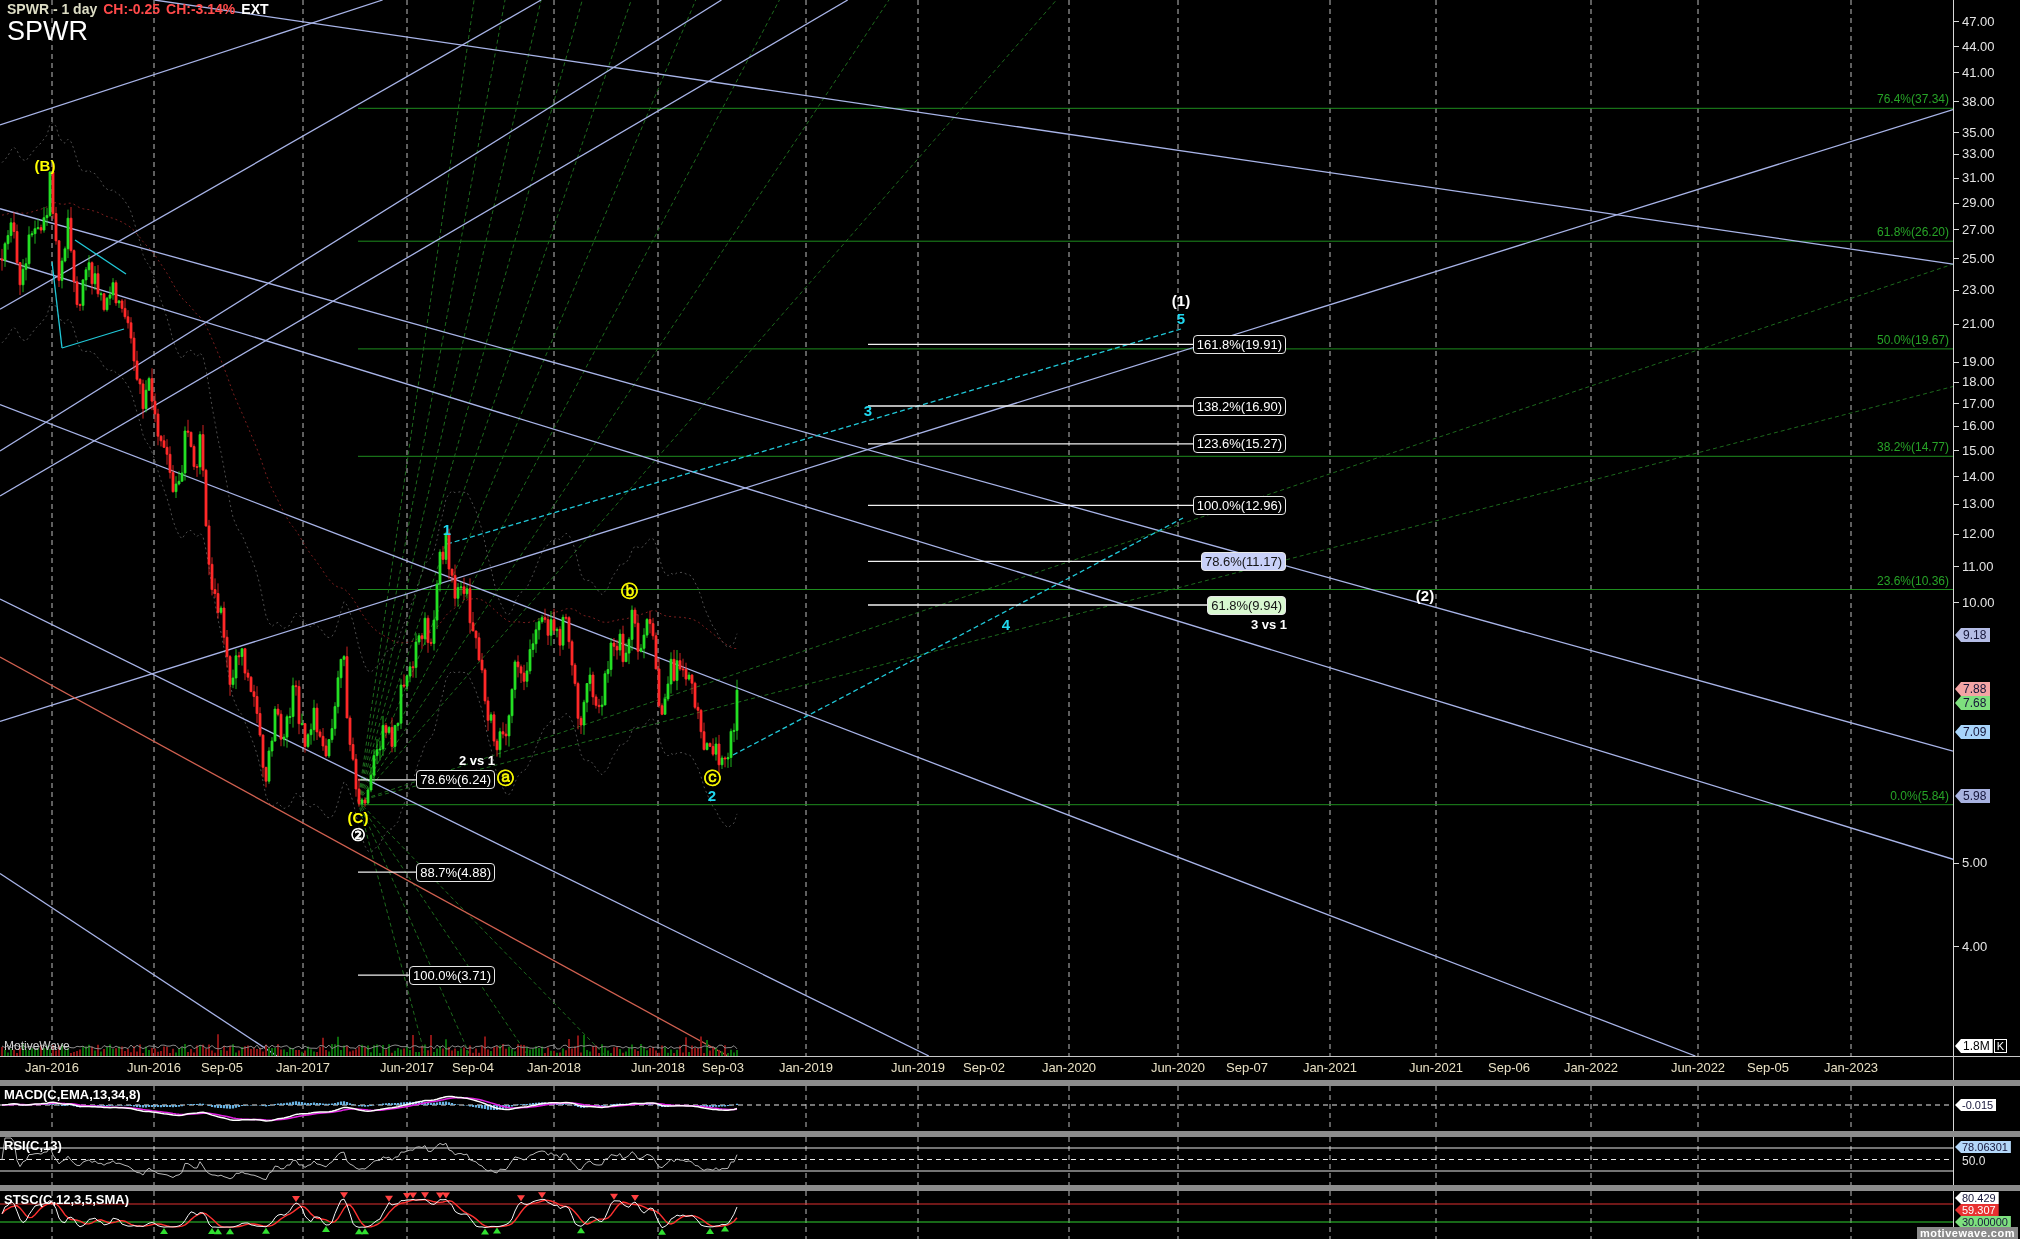 The height and width of the screenshot is (1239, 2020). I want to click on date-label: Jan-2020, so click(1069, 1068).